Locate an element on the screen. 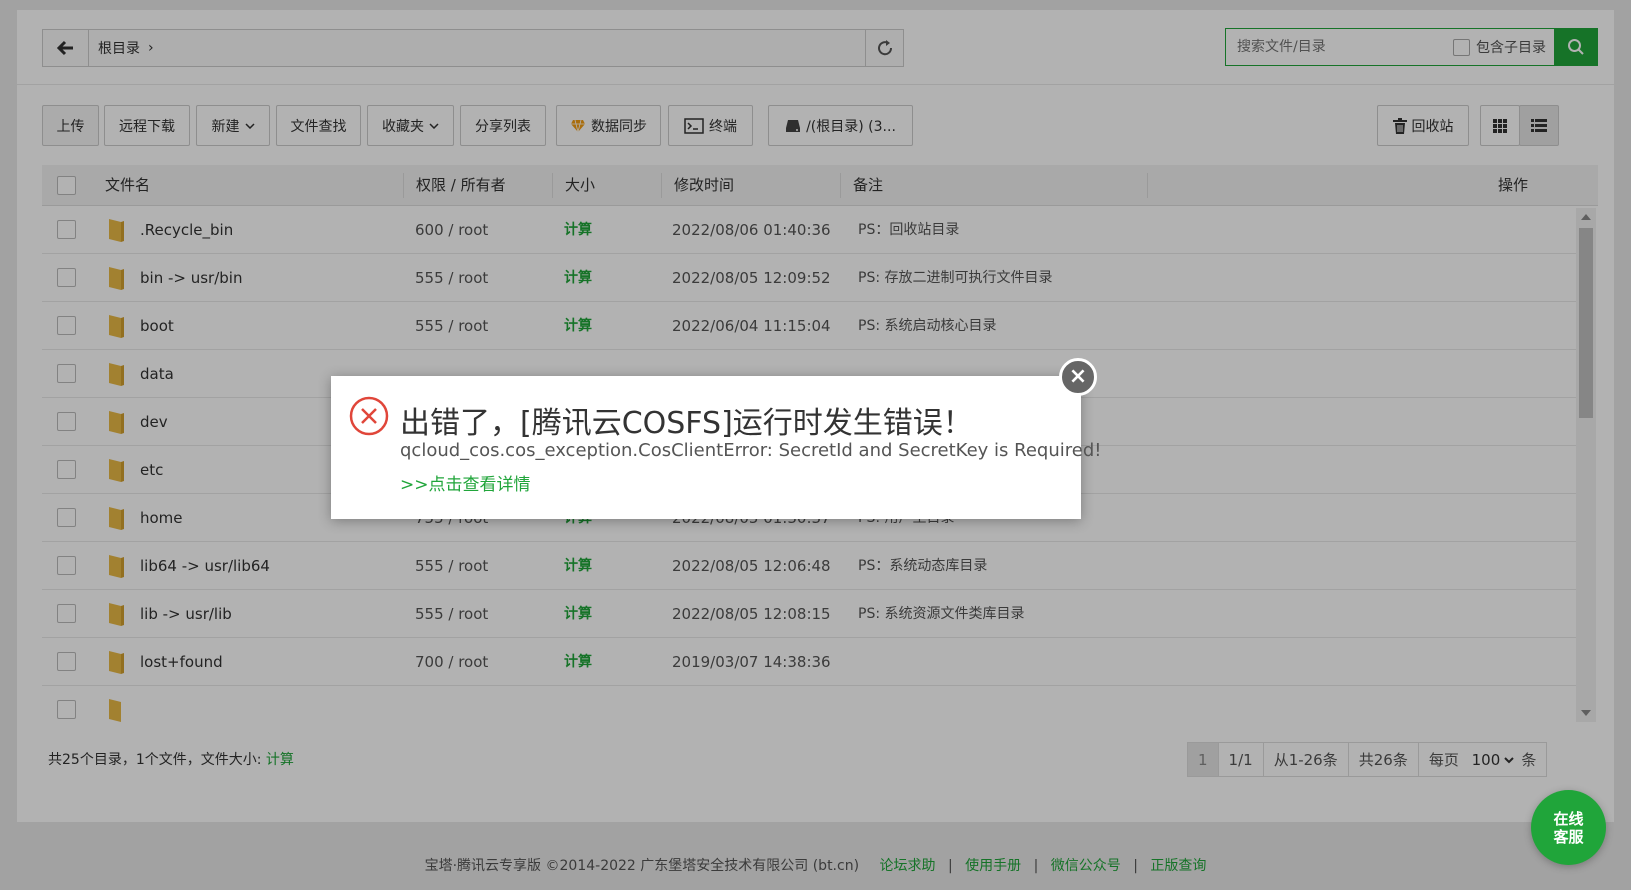 The width and height of the screenshot is (1631, 890). view-details-link: >>点击查看详情 is located at coordinates (465, 482).